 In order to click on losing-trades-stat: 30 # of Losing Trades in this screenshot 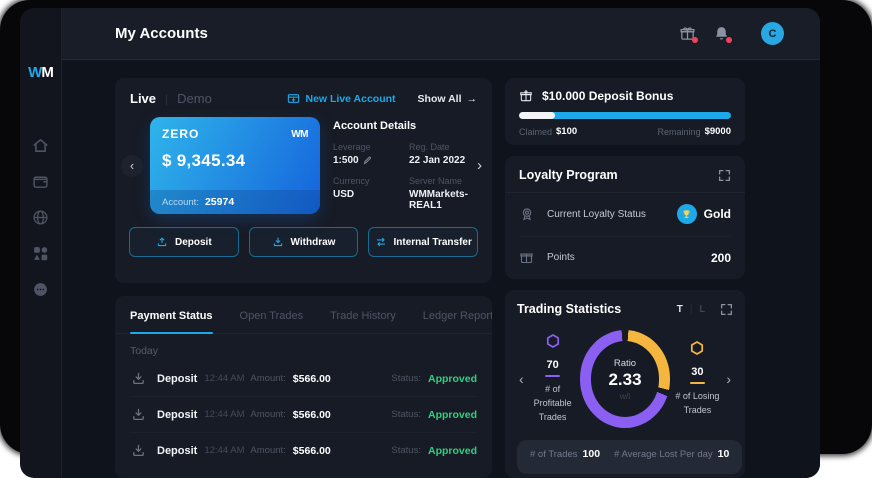, I will do `click(697, 379)`.